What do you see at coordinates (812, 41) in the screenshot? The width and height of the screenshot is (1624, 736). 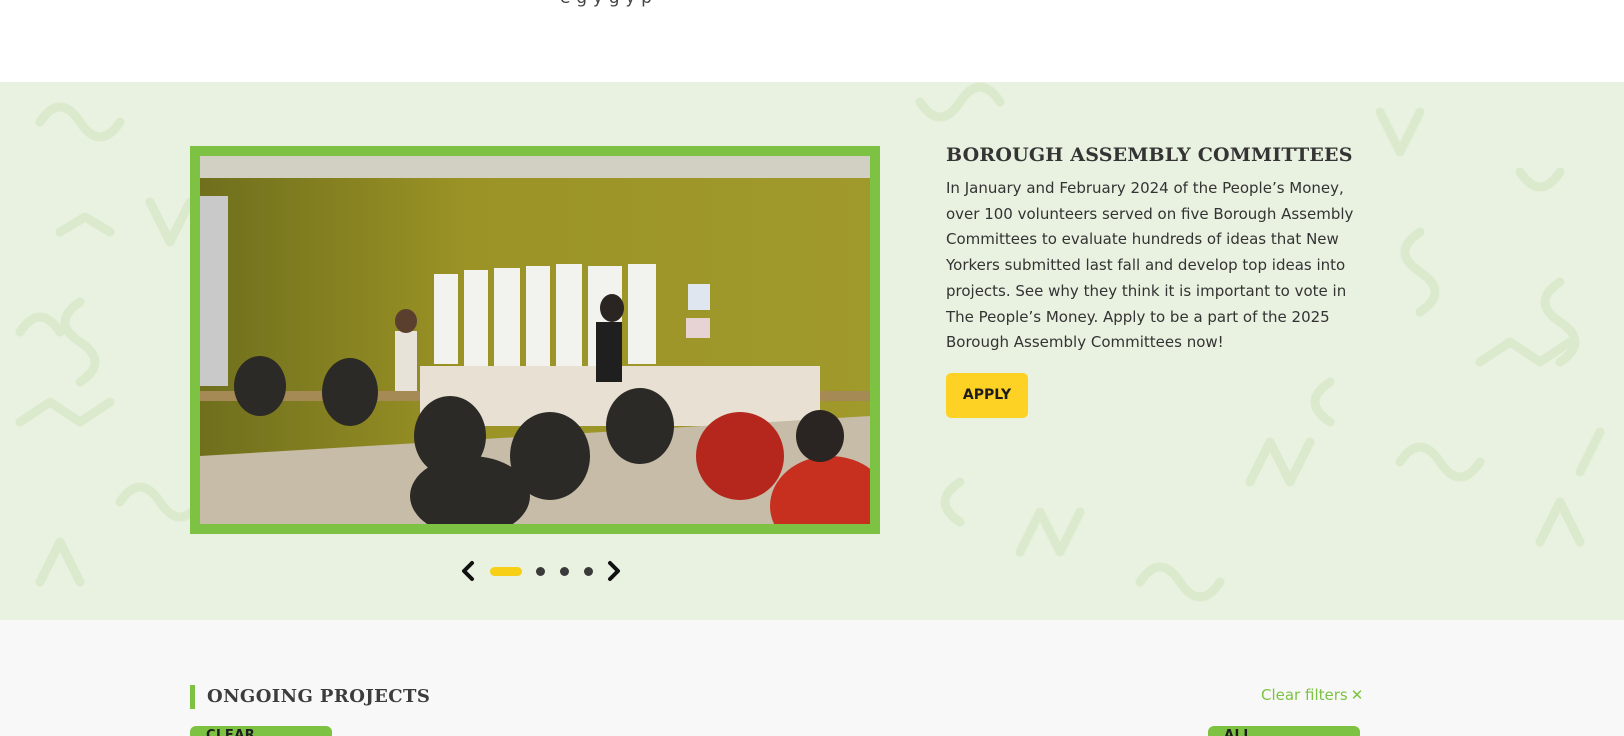 I see `top-strip: e g y g y p` at bounding box center [812, 41].